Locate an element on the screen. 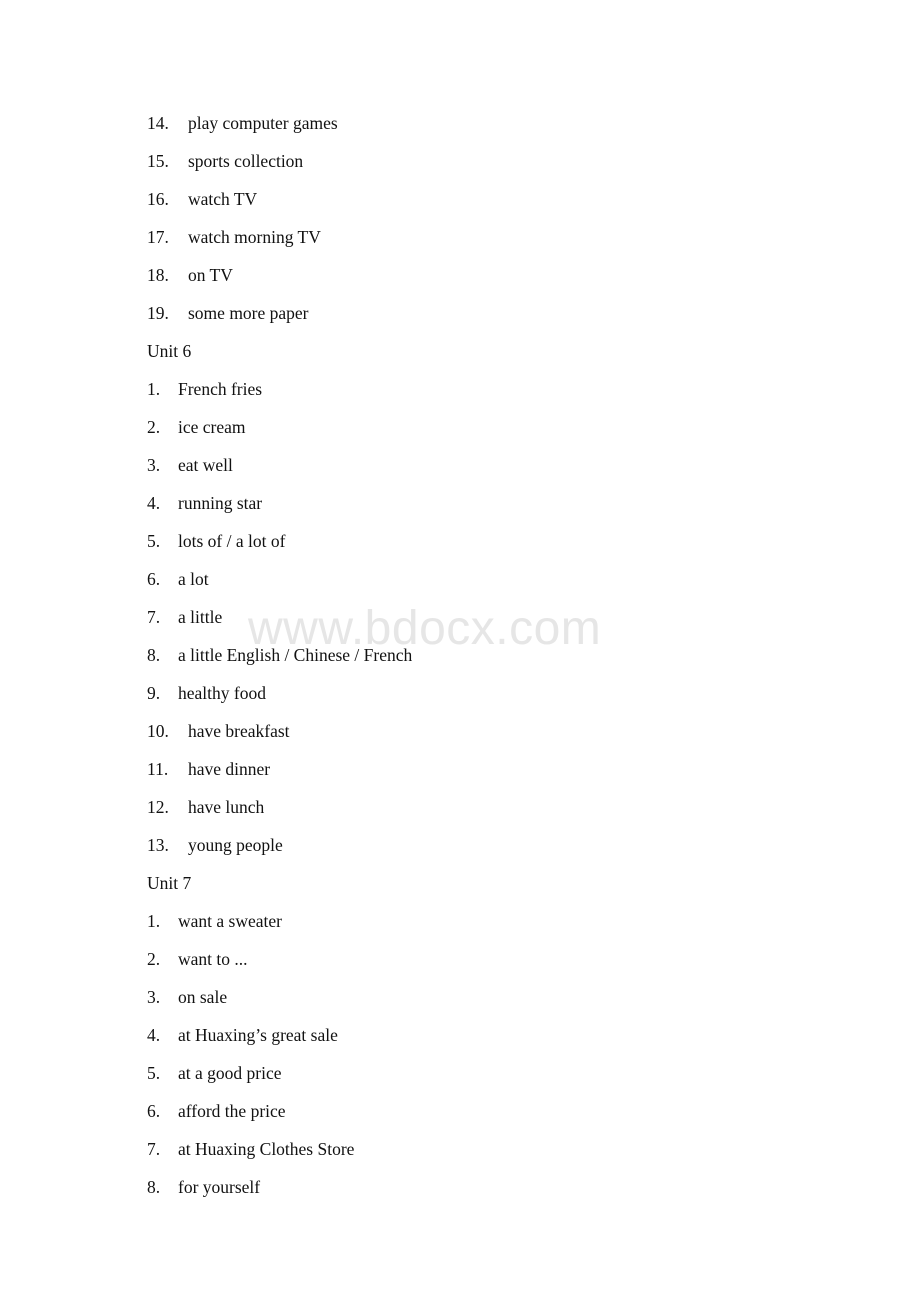  list-item-text: sports collection is located at coordinates (246, 161).